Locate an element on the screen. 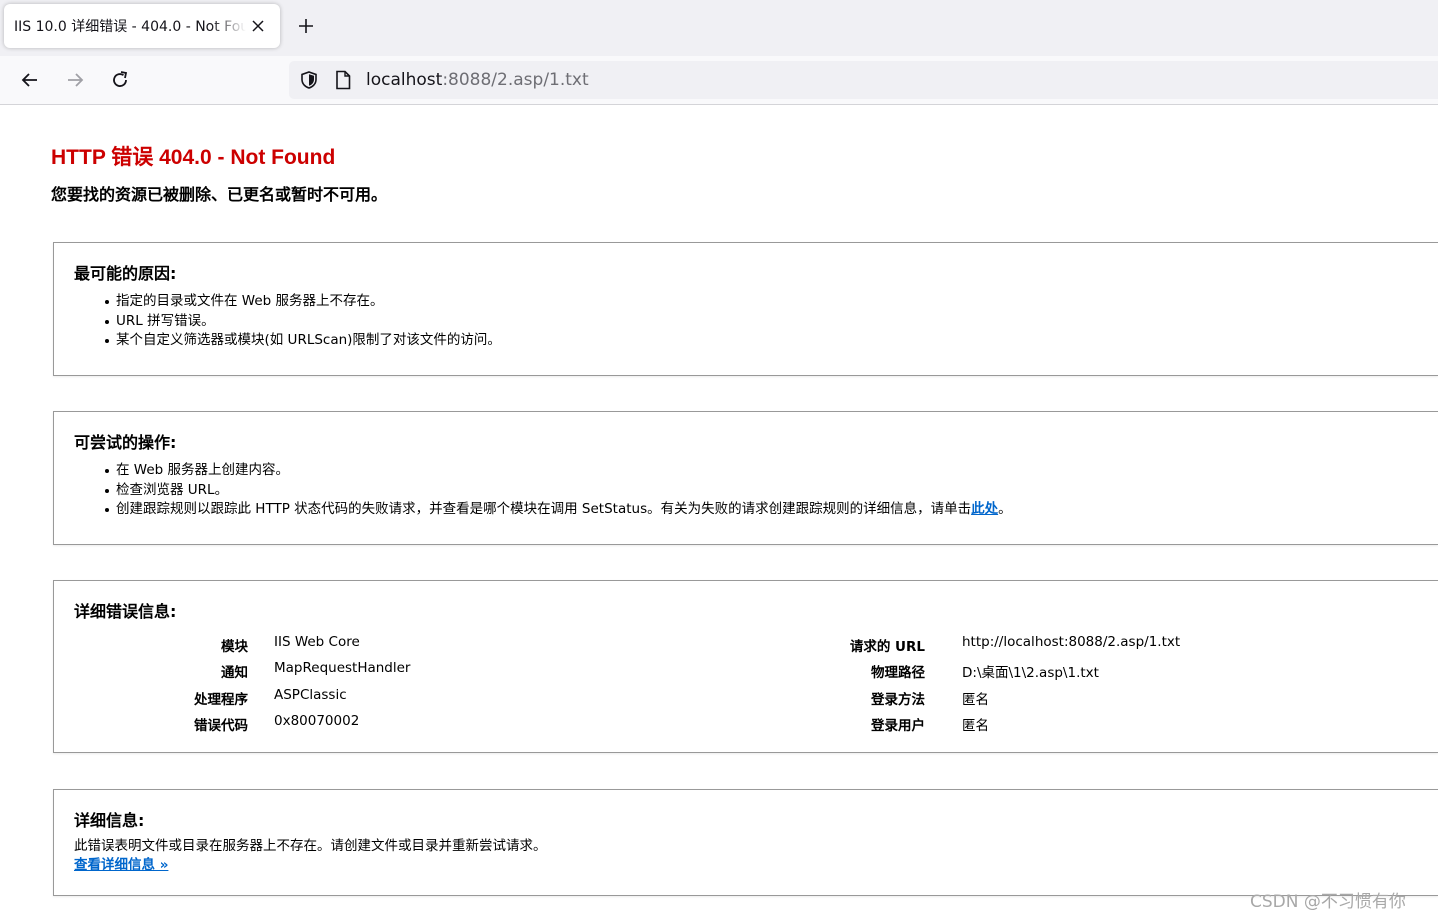 Image resolution: width=1438 pixels, height=920 pixels. detail-label-requested-url: 请求的 URL is located at coordinates (887, 647).